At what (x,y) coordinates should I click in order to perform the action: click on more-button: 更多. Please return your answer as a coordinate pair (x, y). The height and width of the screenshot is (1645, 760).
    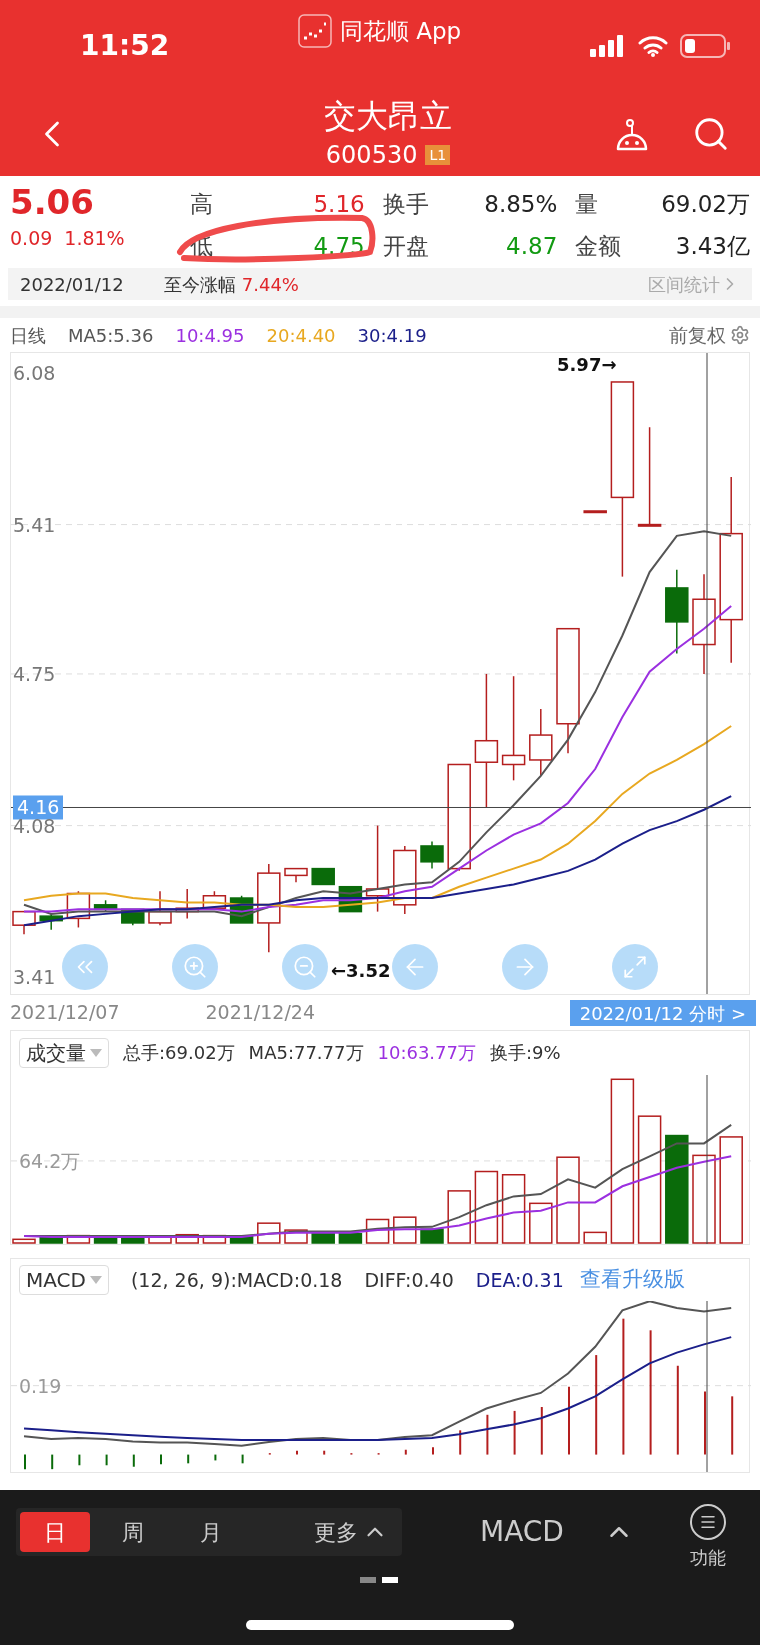
    Looking at the image, I should click on (351, 1532).